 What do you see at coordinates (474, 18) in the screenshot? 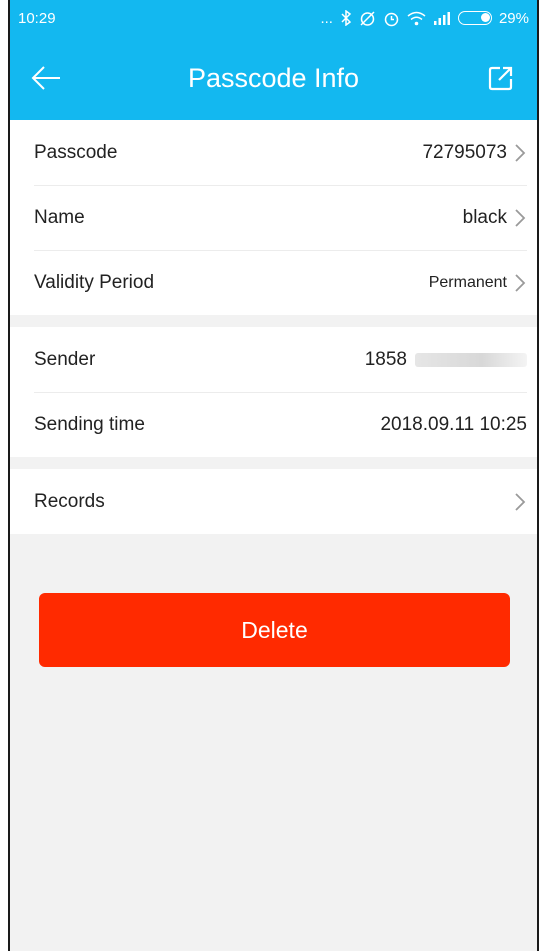
I see `battery-icon` at bounding box center [474, 18].